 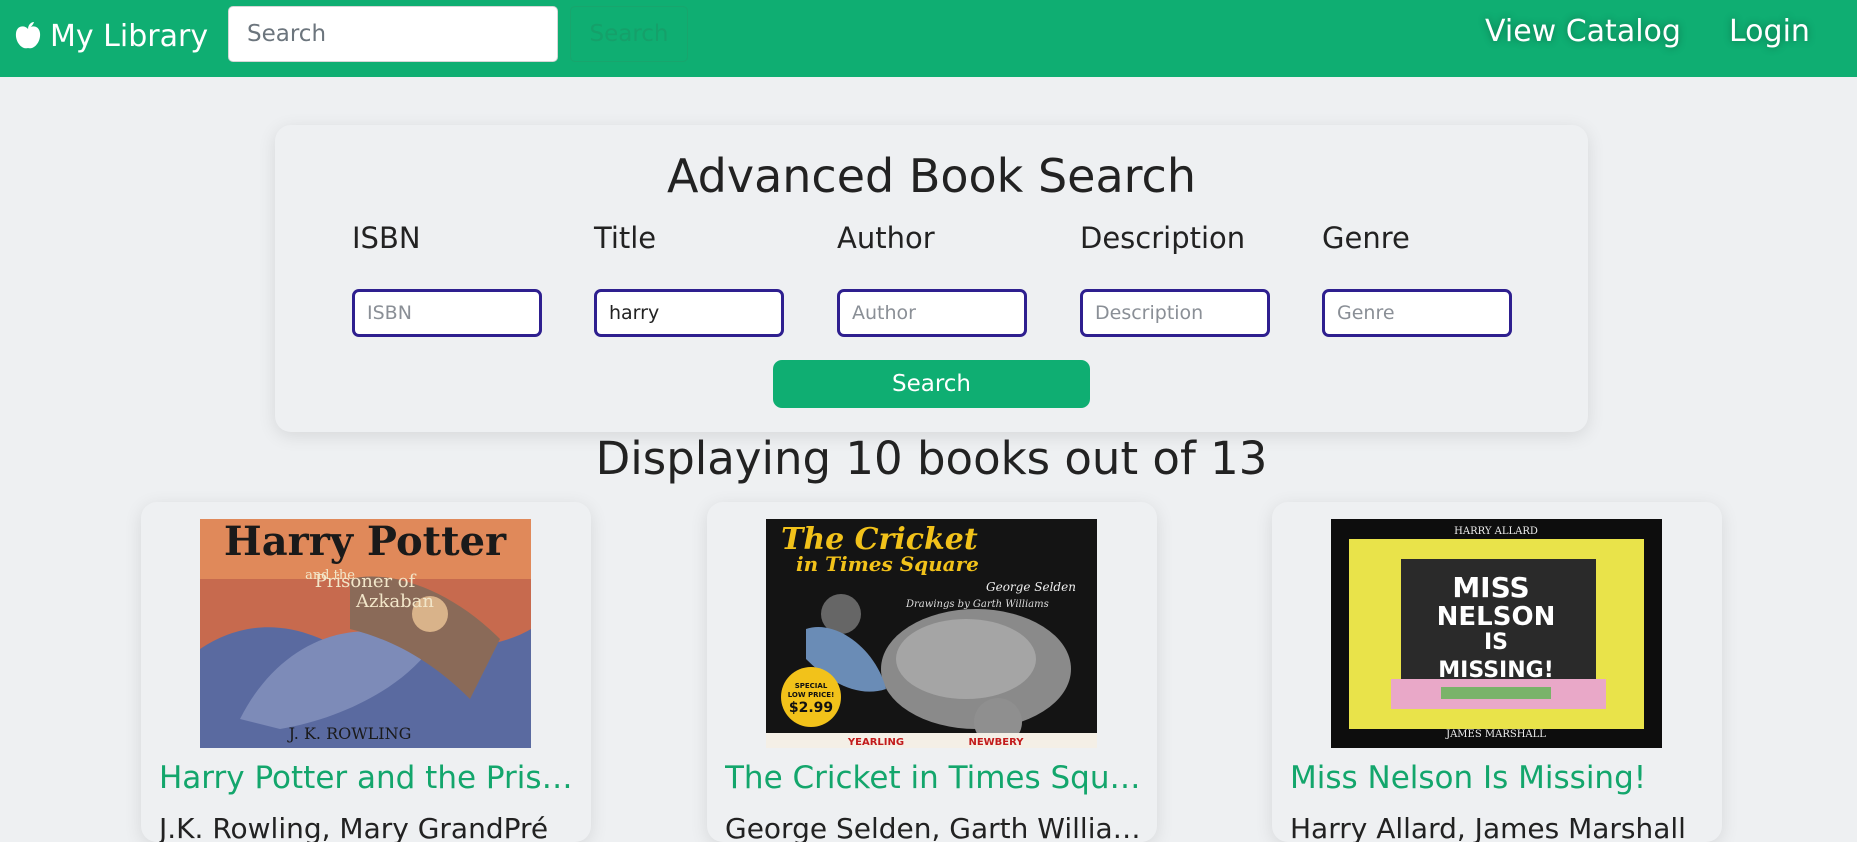 What do you see at coordinates (811, 686) in the screenshot?
I see `cover-price-label: SPECIAL` at bounding box center [811, 686].